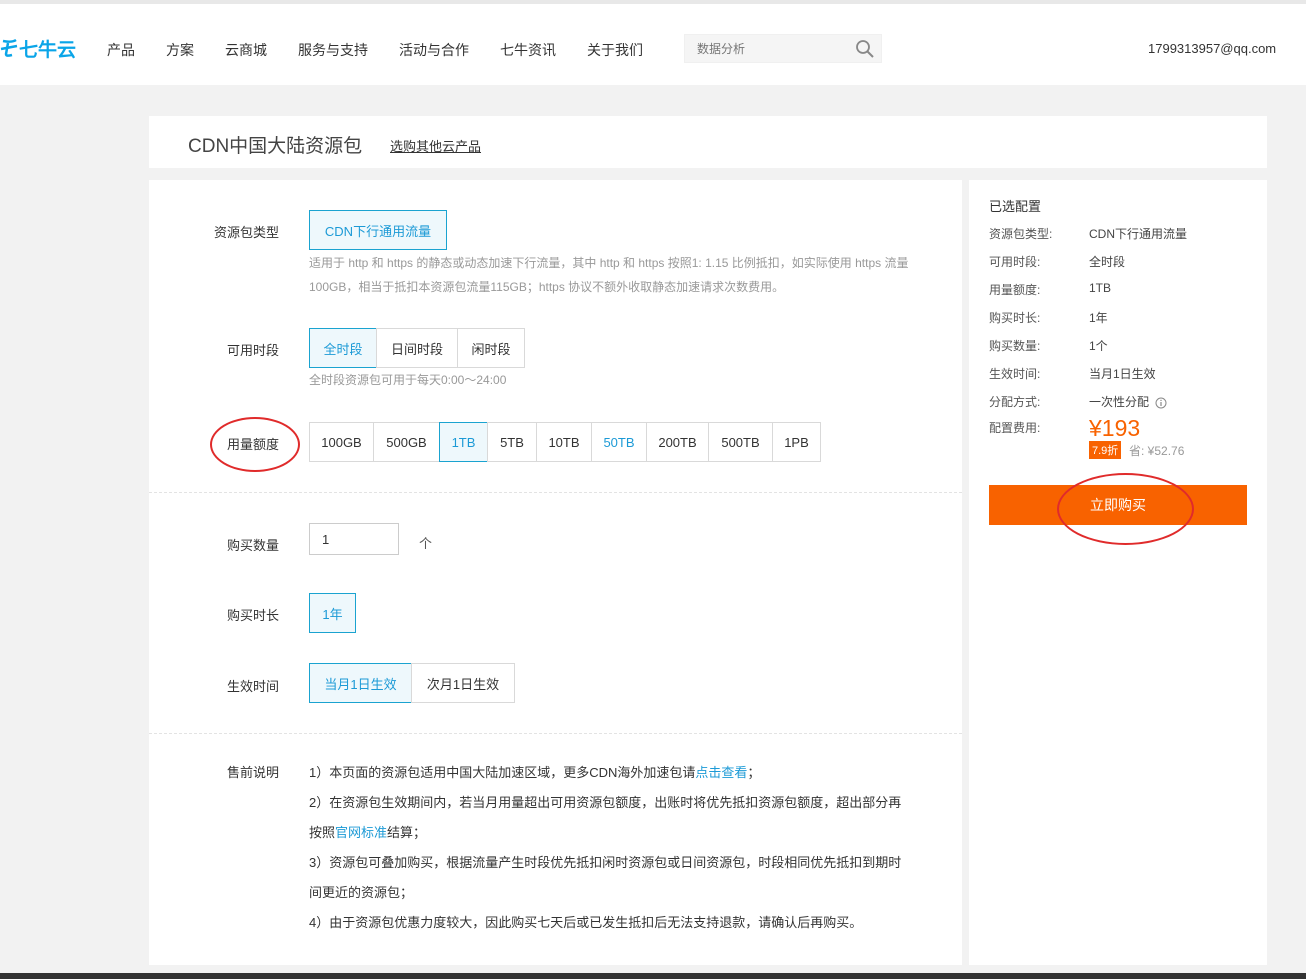 Image resolution: width=1306 pixels, height=979 pixels. What do you see at coordinates (528, 50) in the screenshot?
I see `nav-news: 七牛资讯` at bounding box center [528, 50].